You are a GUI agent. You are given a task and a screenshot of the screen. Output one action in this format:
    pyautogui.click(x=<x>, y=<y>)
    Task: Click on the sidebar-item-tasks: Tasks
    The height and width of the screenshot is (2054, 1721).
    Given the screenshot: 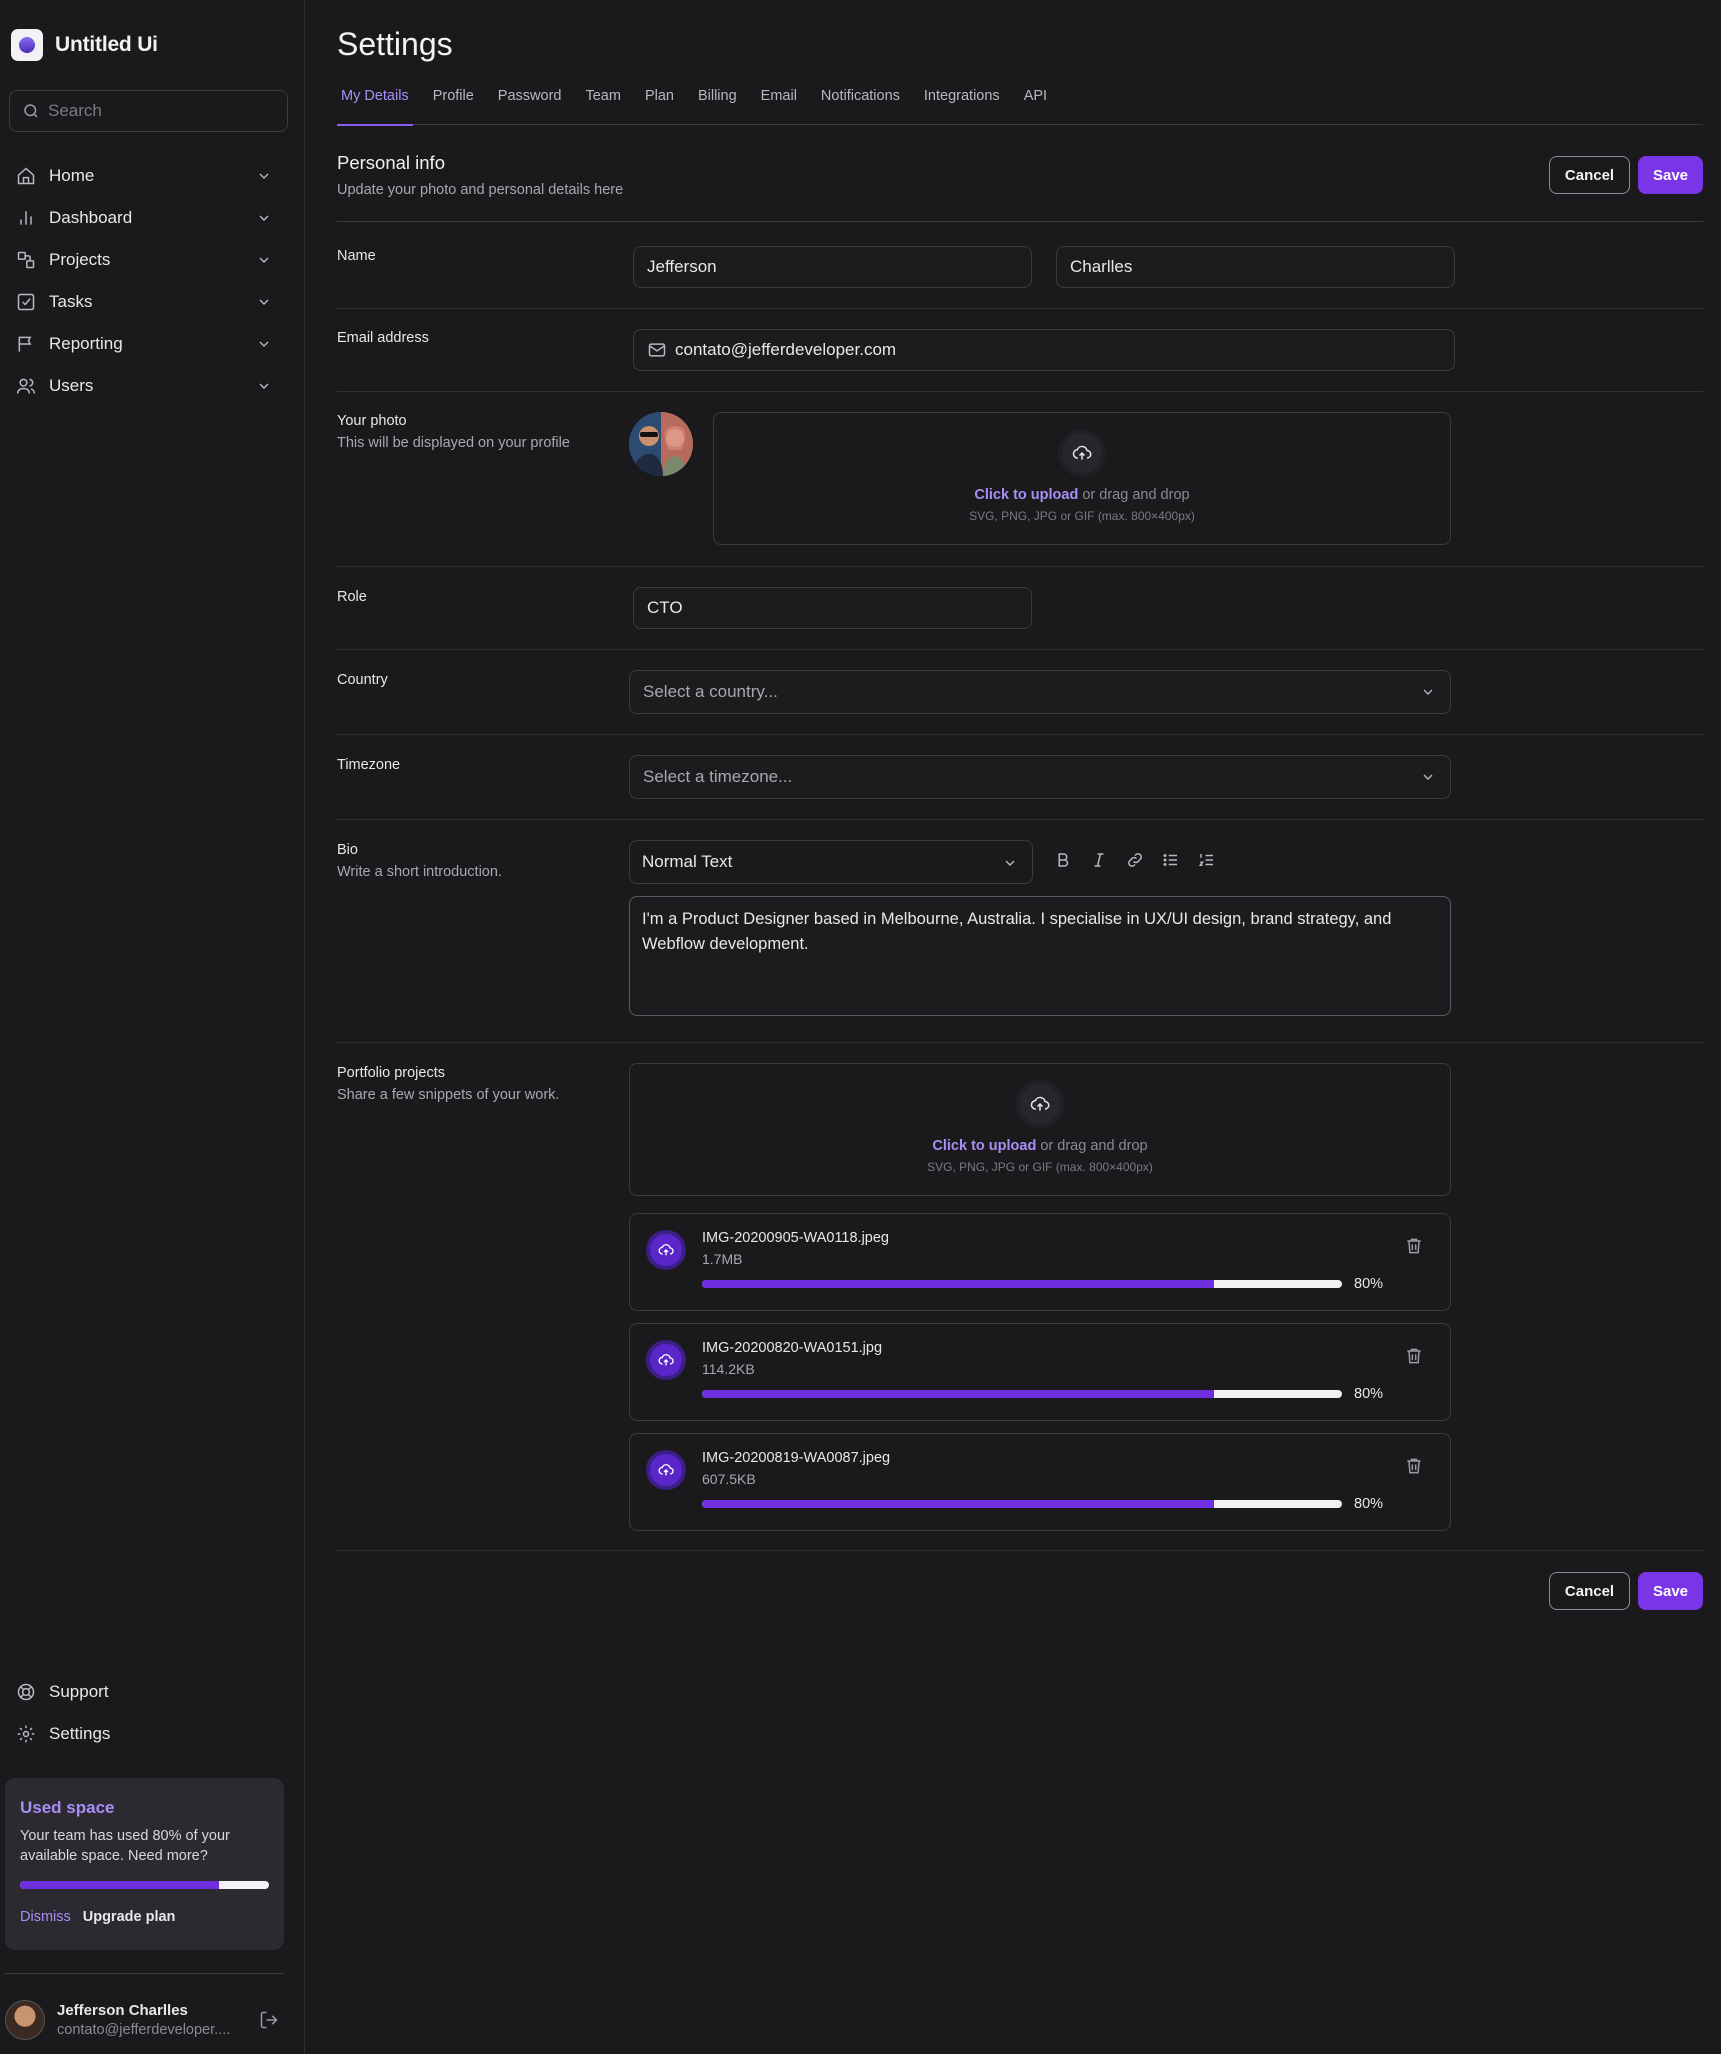 What is the action you would take?
    pyautogui.click(x=145, y=302)
    